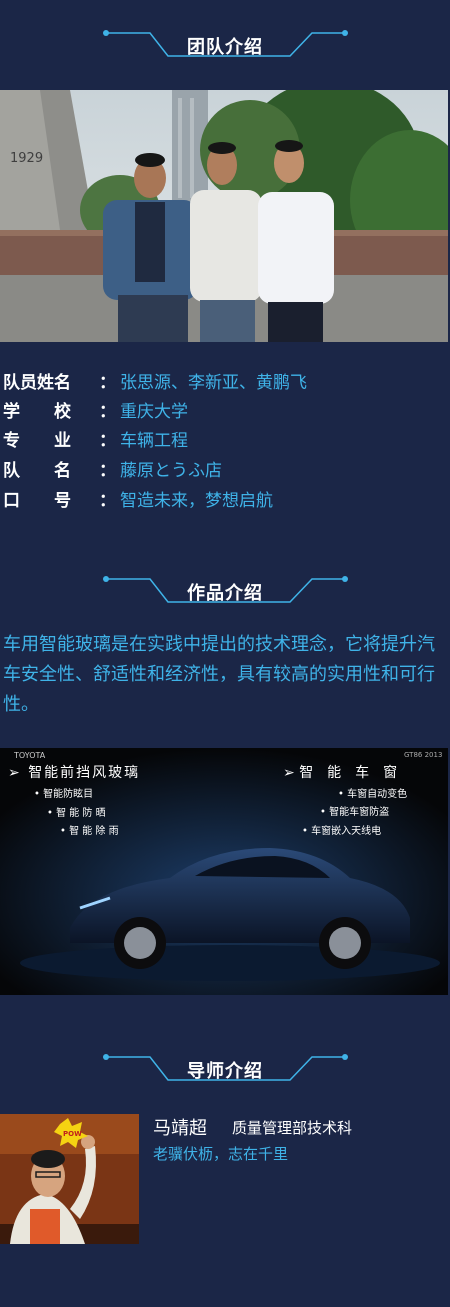  Describe the element at coordinates (180, 1128) in the screenshot. I see `mentor-name: 马靖超` at that location.